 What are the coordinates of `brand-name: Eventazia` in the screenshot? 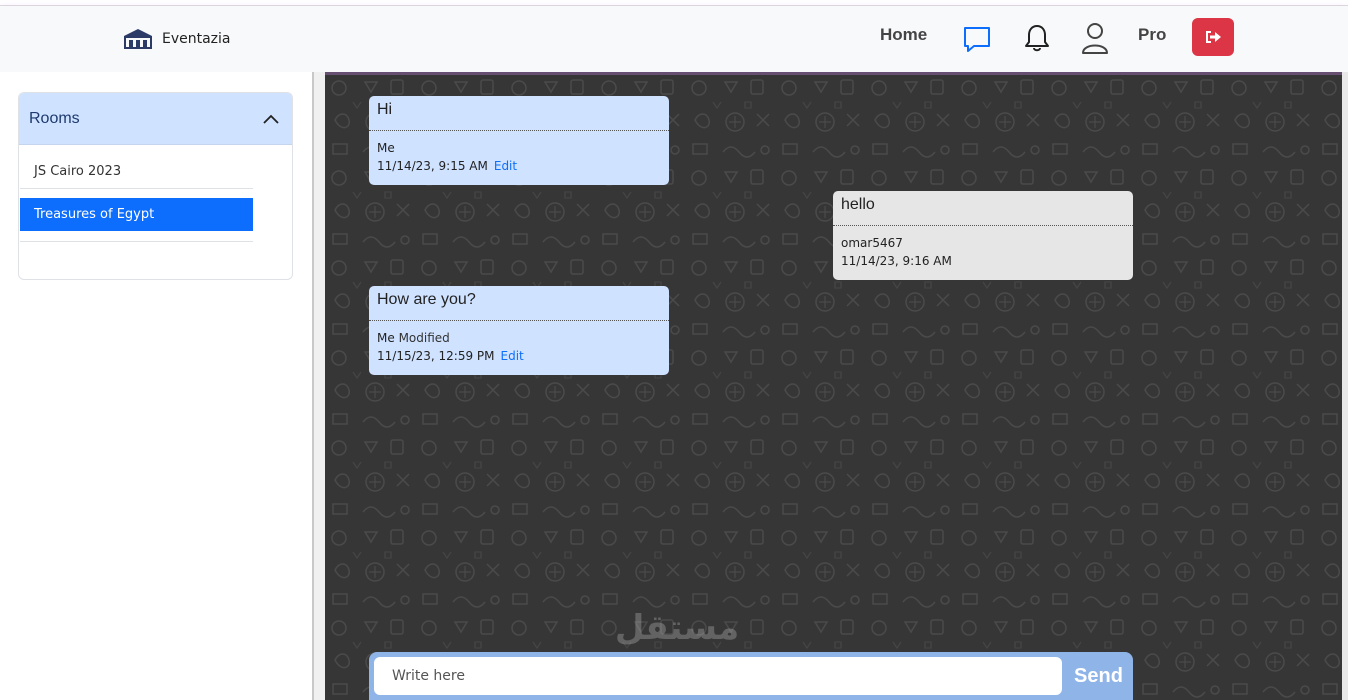 It's located at (196, 39).